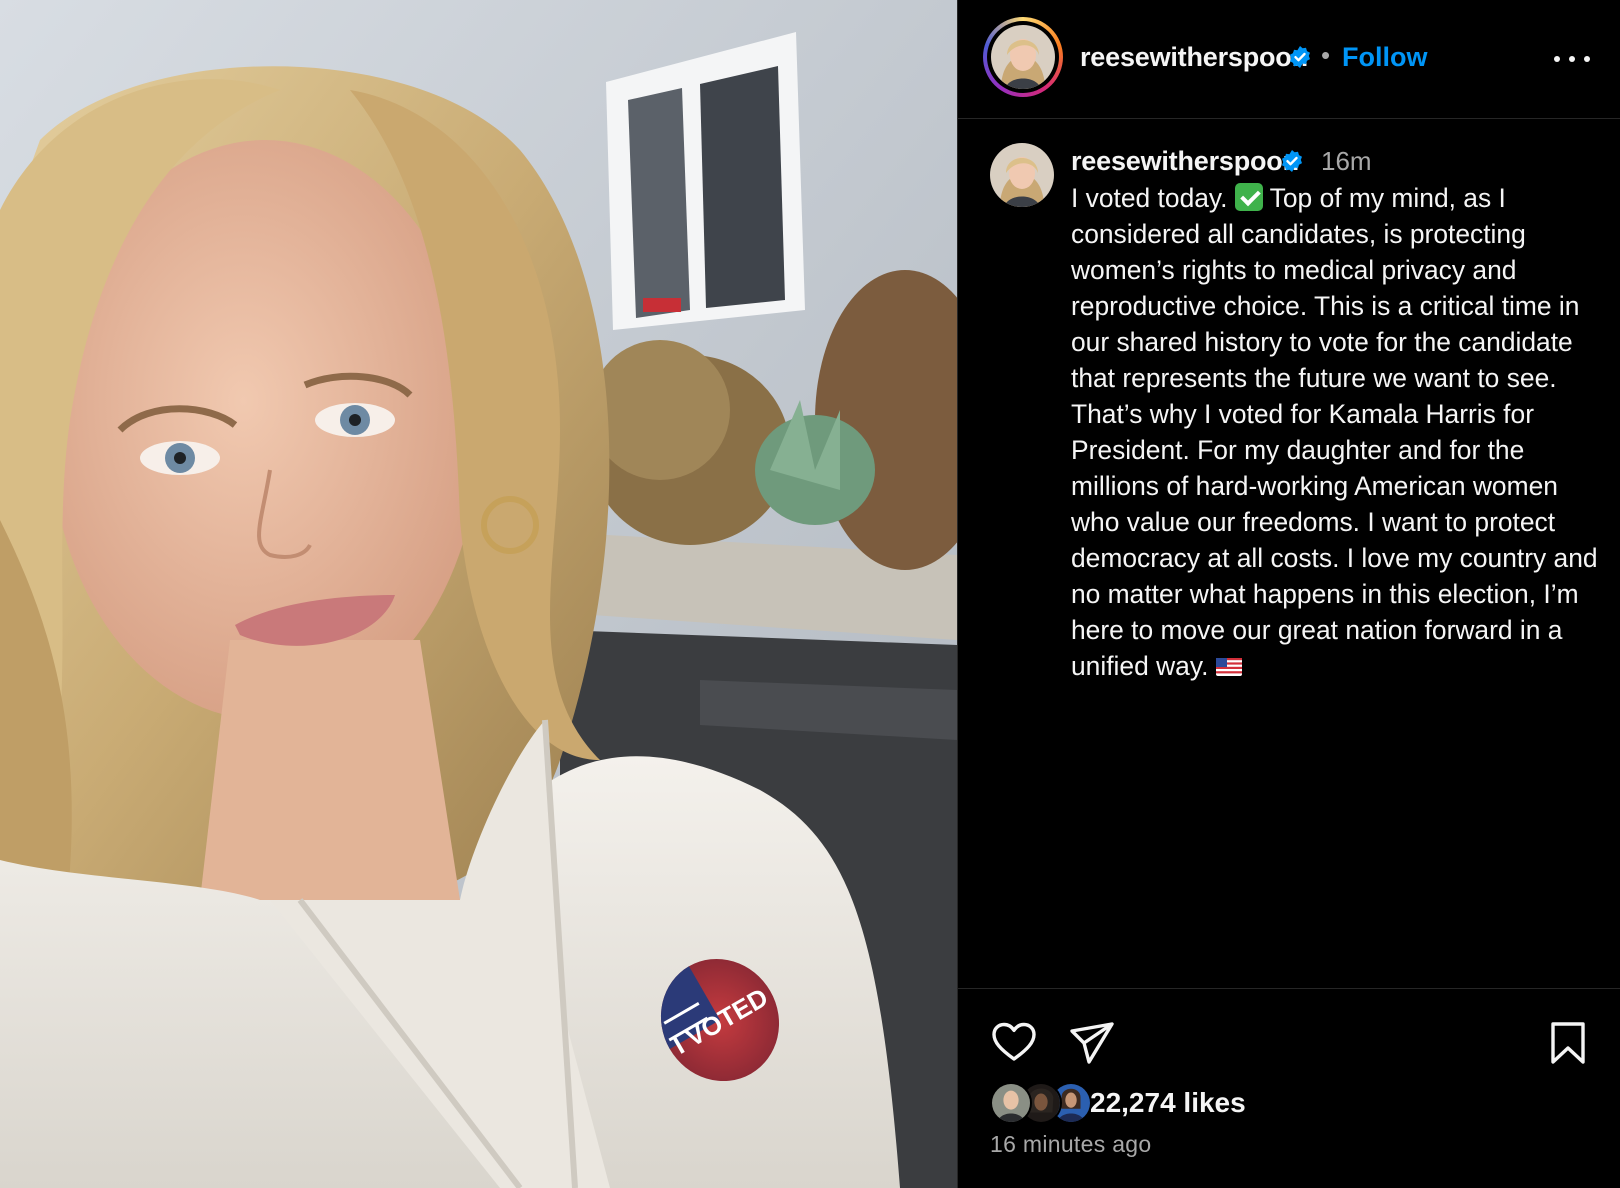  What do you see at coordinates (1011, 1103) in the screenshot?
I see `liker-avatar` at bounding box center [1011, 1103].